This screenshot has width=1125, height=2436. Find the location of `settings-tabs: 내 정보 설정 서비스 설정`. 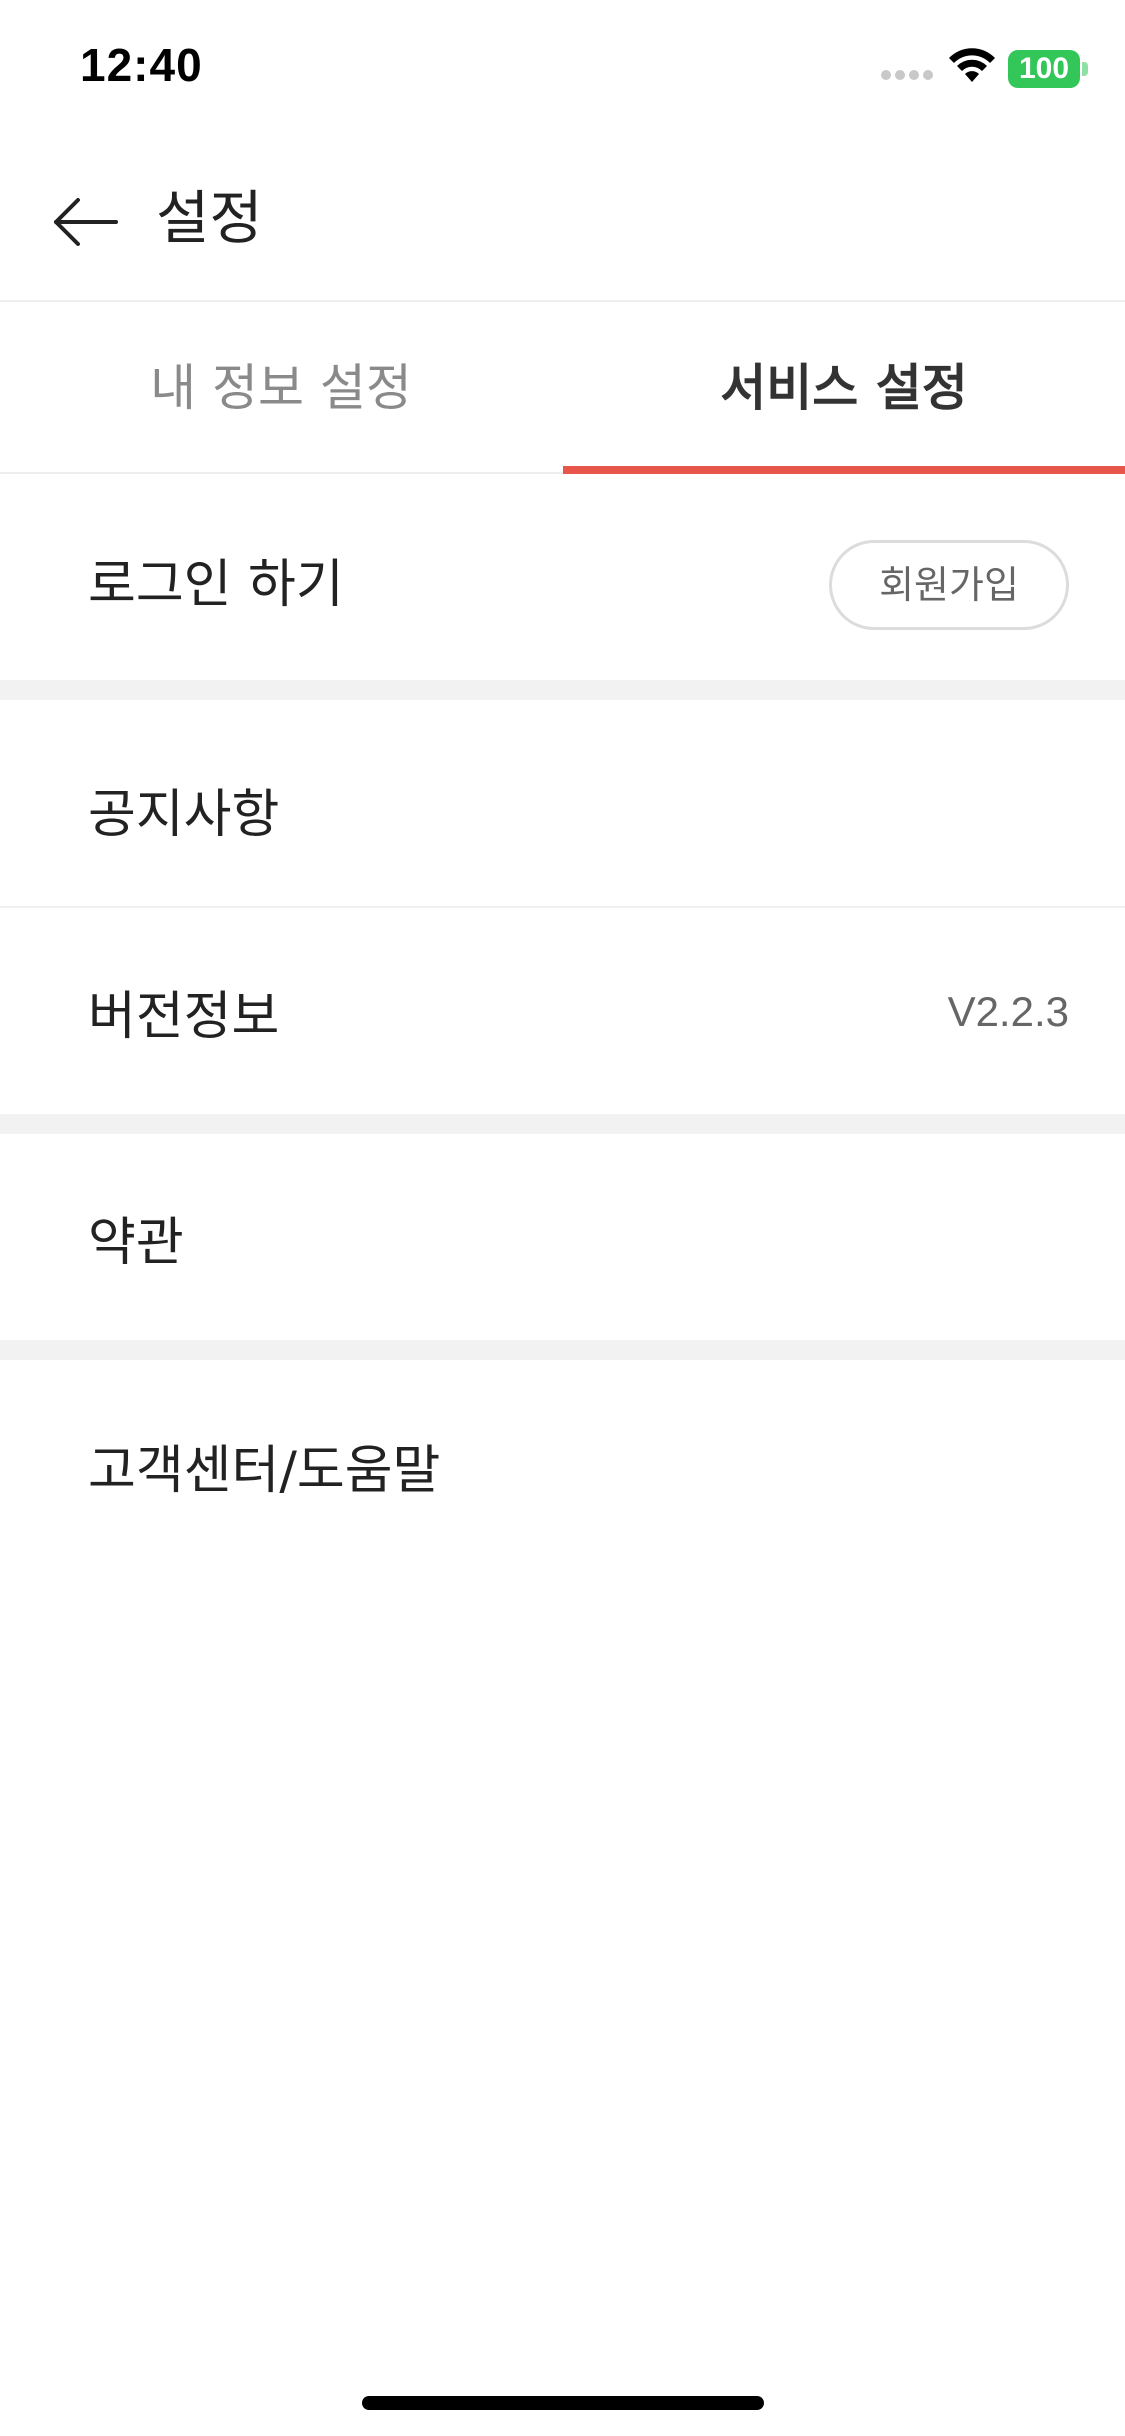

settings-tabs: 내 정보 설정 서비스 설정 is located at coordinates (562, 388).